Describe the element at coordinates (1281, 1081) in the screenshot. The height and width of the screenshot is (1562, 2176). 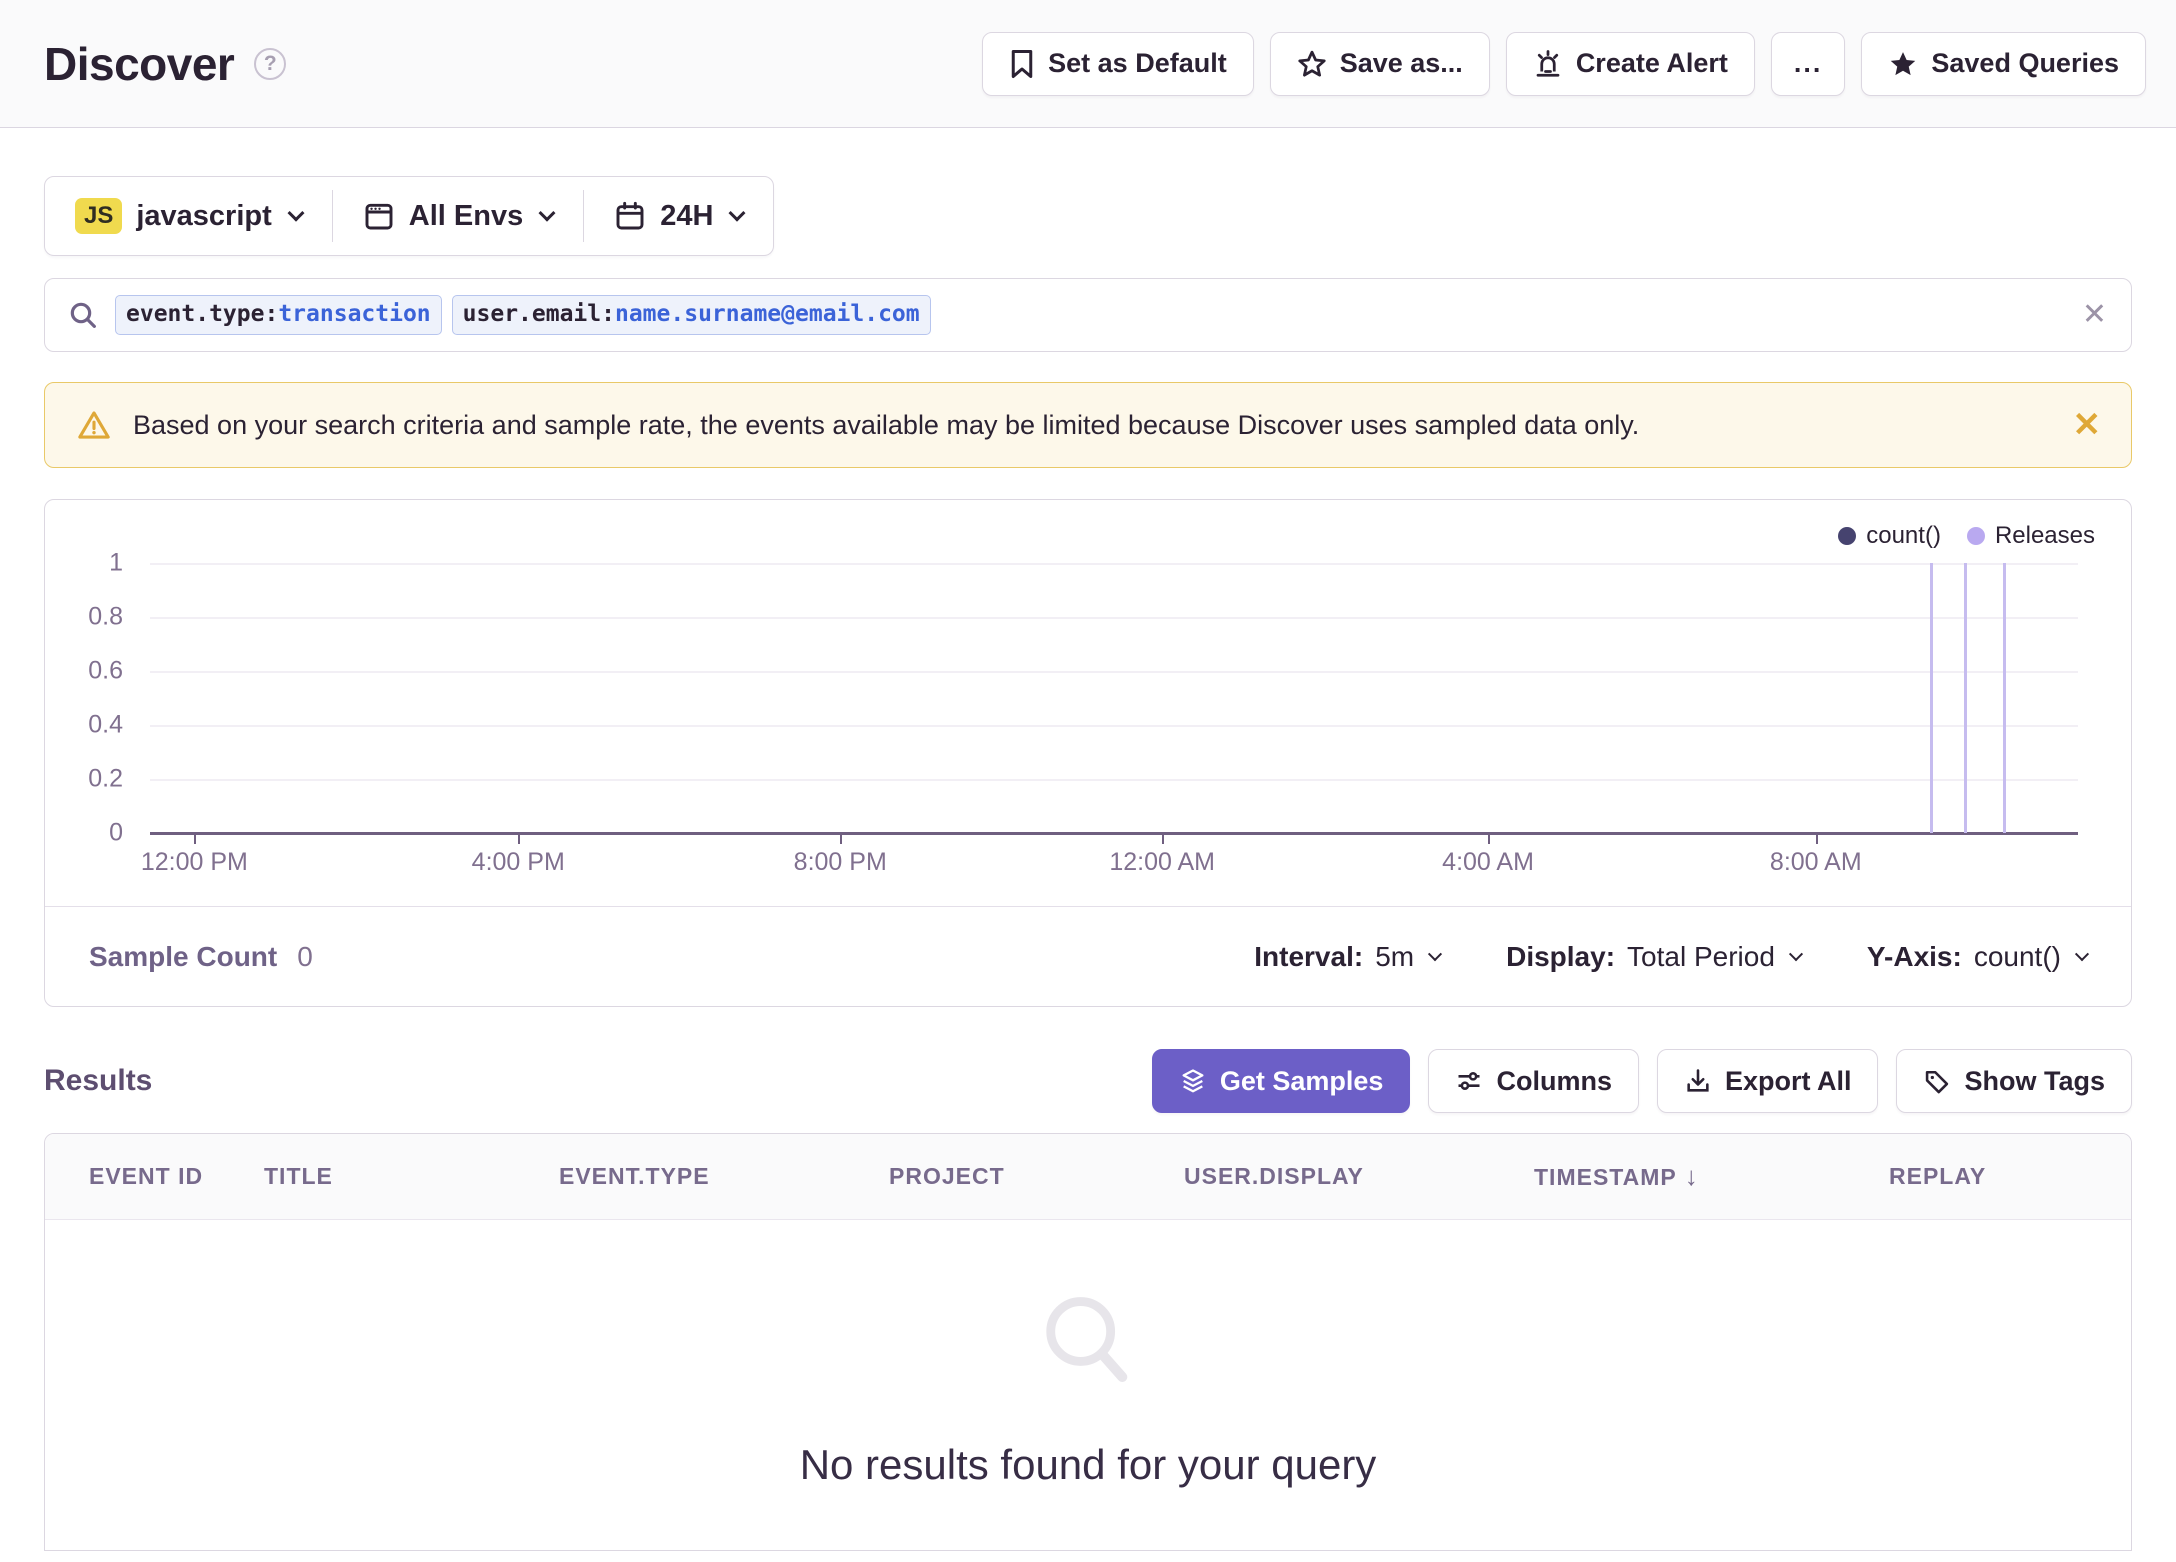
I see `get-samples-button: Get Samples` at that location.